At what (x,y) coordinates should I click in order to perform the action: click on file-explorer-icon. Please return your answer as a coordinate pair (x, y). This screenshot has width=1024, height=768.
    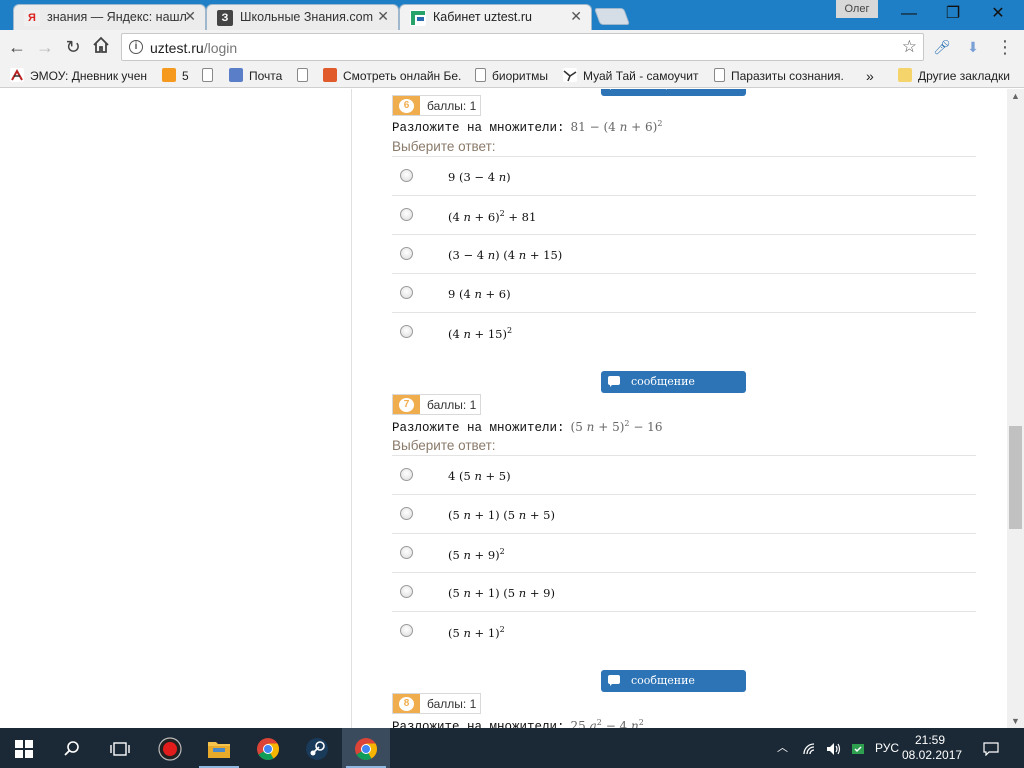
    Looking at the image, I should click on (219, 748).